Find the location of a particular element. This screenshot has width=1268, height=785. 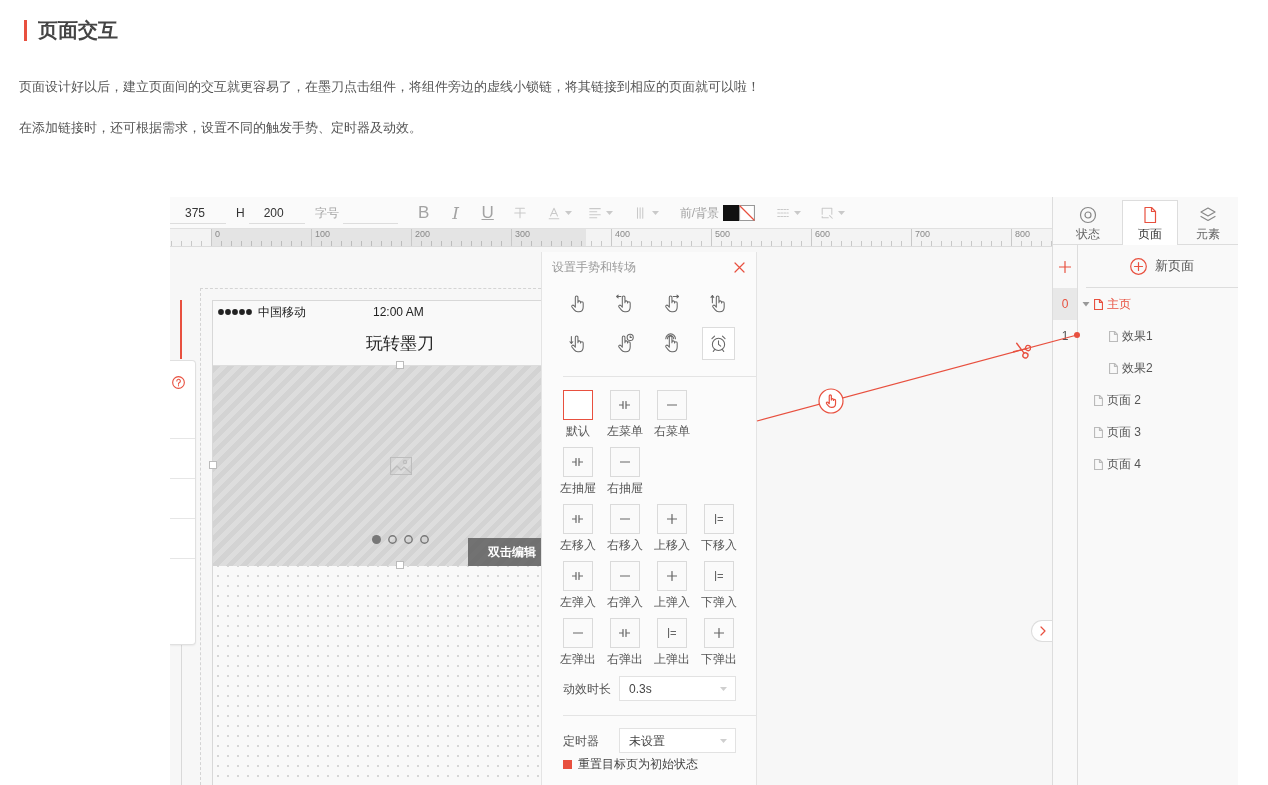

font-size-label: 字号 is located at coordinates (326, 212).